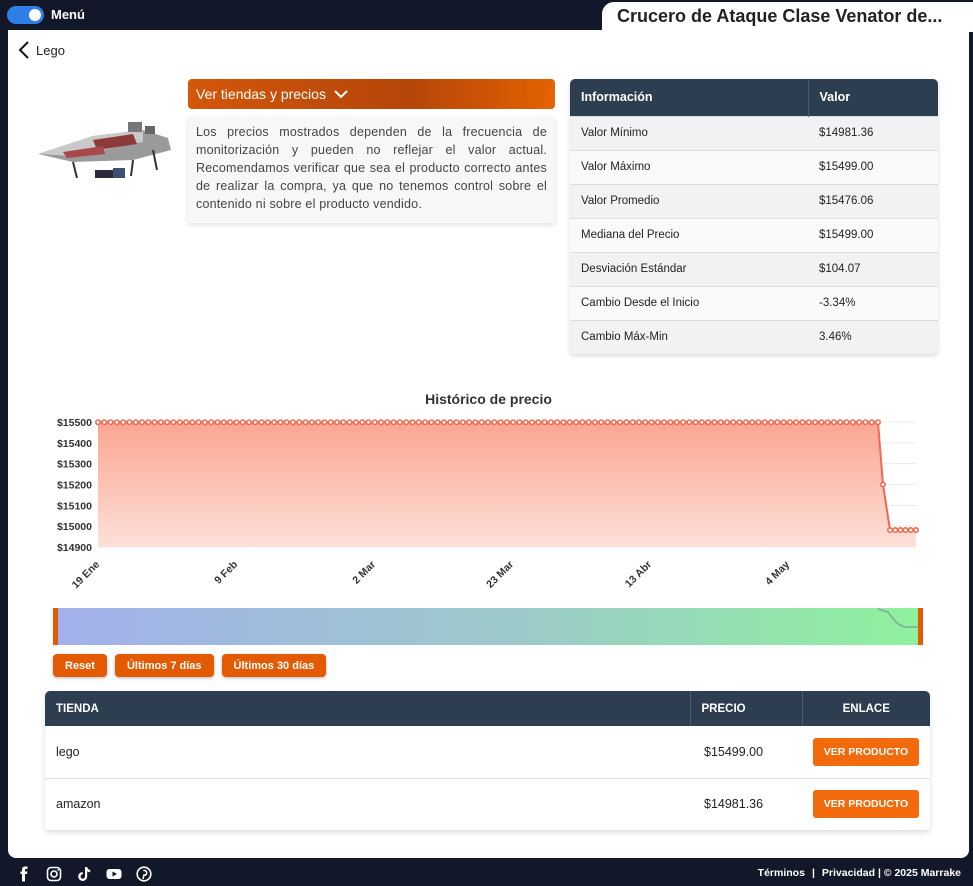 The image size is (973, 886). Describe the element at coordinates (754, 132) in the screenshot. I see `table-row: Valor Mínimo $14981.36` at that location.